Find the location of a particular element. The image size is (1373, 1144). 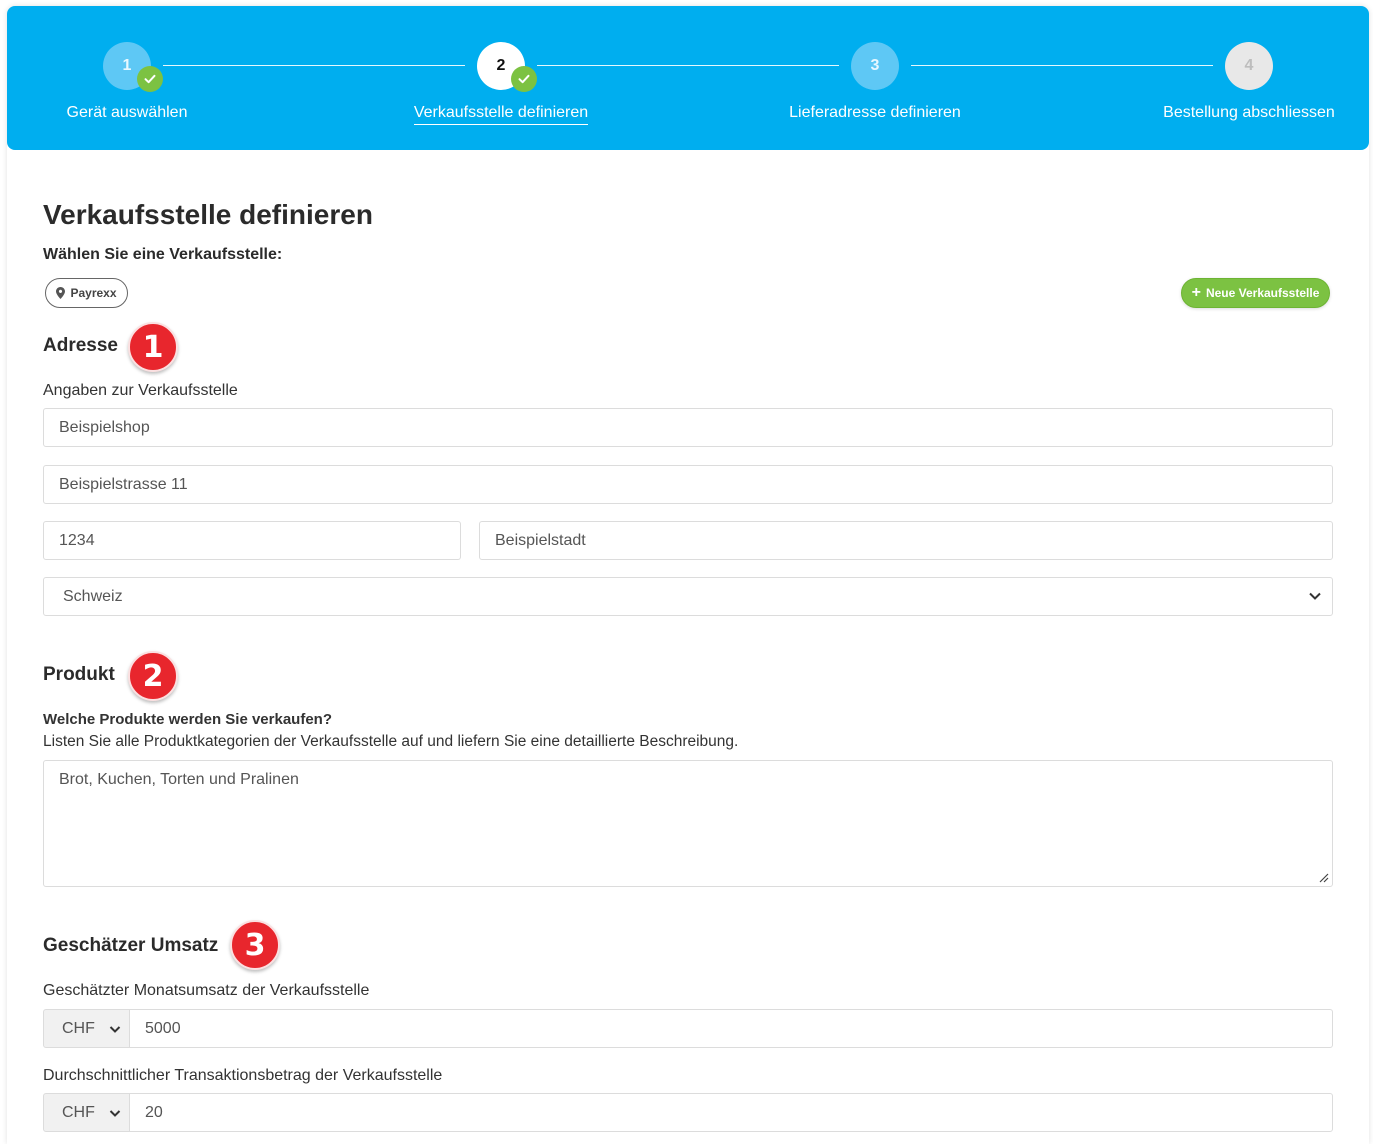

address-label: Angaben zur Verkaufsstelle is located at coordinates (140, 390).